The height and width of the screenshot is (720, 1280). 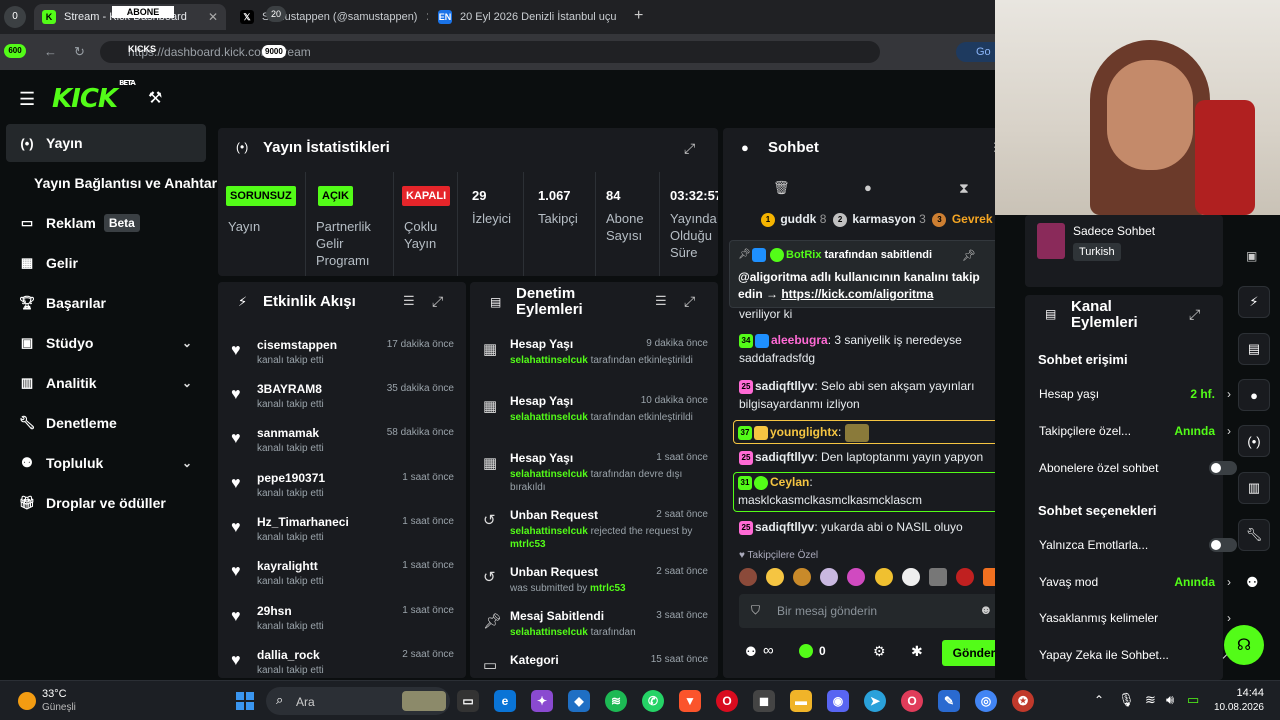 What do you see at coordinates (287, 566) in the screenshot?
I see `follower-name: kayralightt` at bounding box center [287, 566].